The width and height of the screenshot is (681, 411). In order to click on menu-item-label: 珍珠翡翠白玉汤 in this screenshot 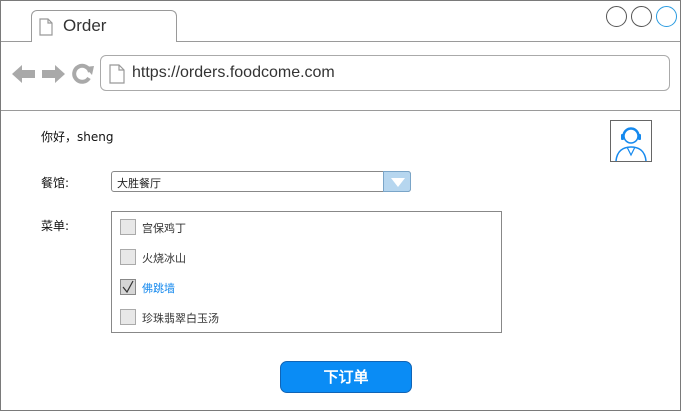, I will do `click(180, 318)`.